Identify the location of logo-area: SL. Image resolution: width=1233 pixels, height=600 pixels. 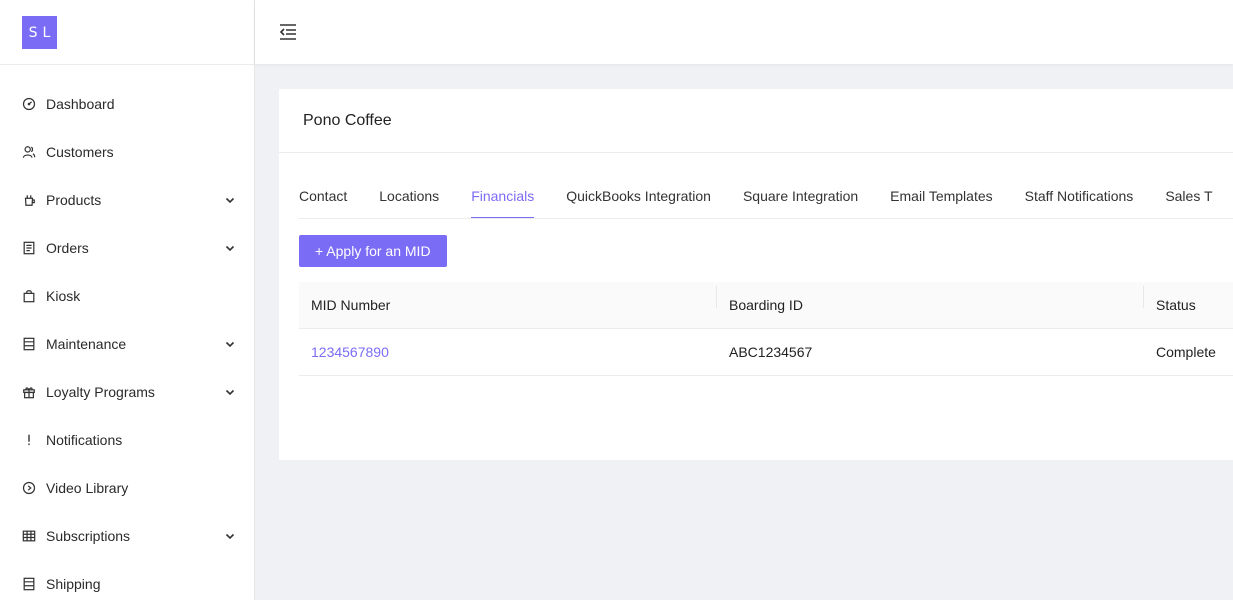
(127, 32).